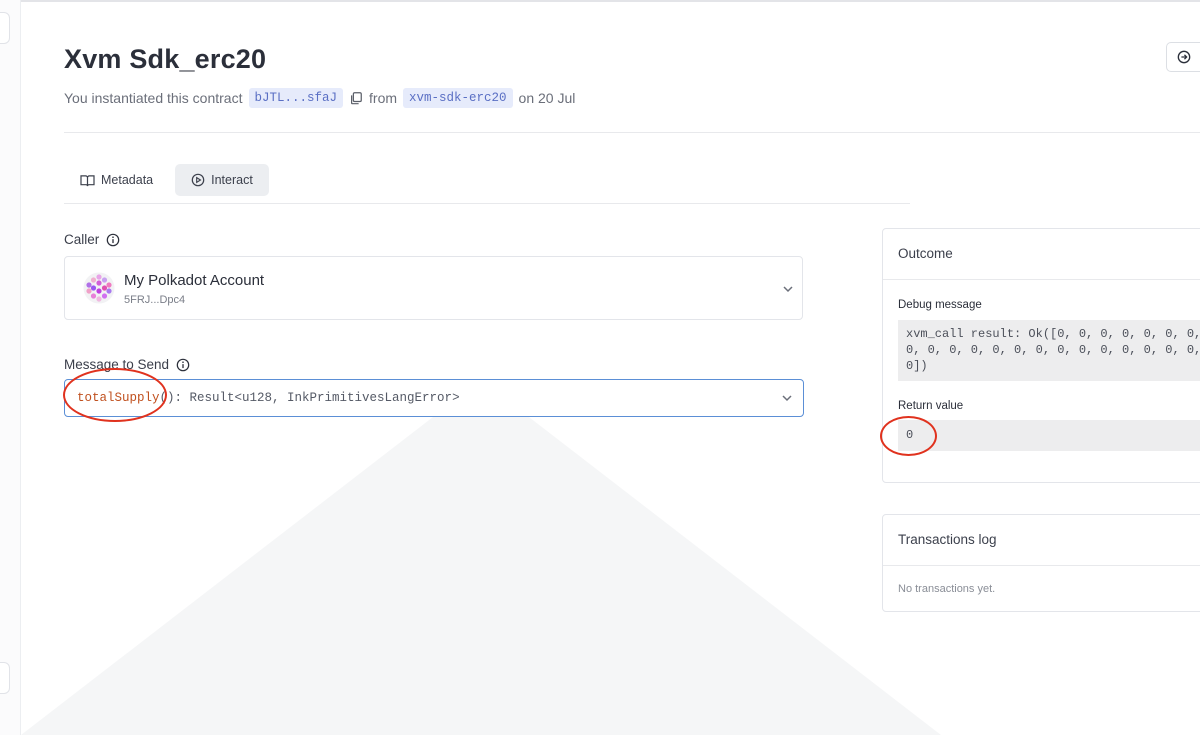  What do you see at coordinates (127, 180) in the screenshot?
I see `tab-metadata-label: Metadata` at bounding box center [127, 180].